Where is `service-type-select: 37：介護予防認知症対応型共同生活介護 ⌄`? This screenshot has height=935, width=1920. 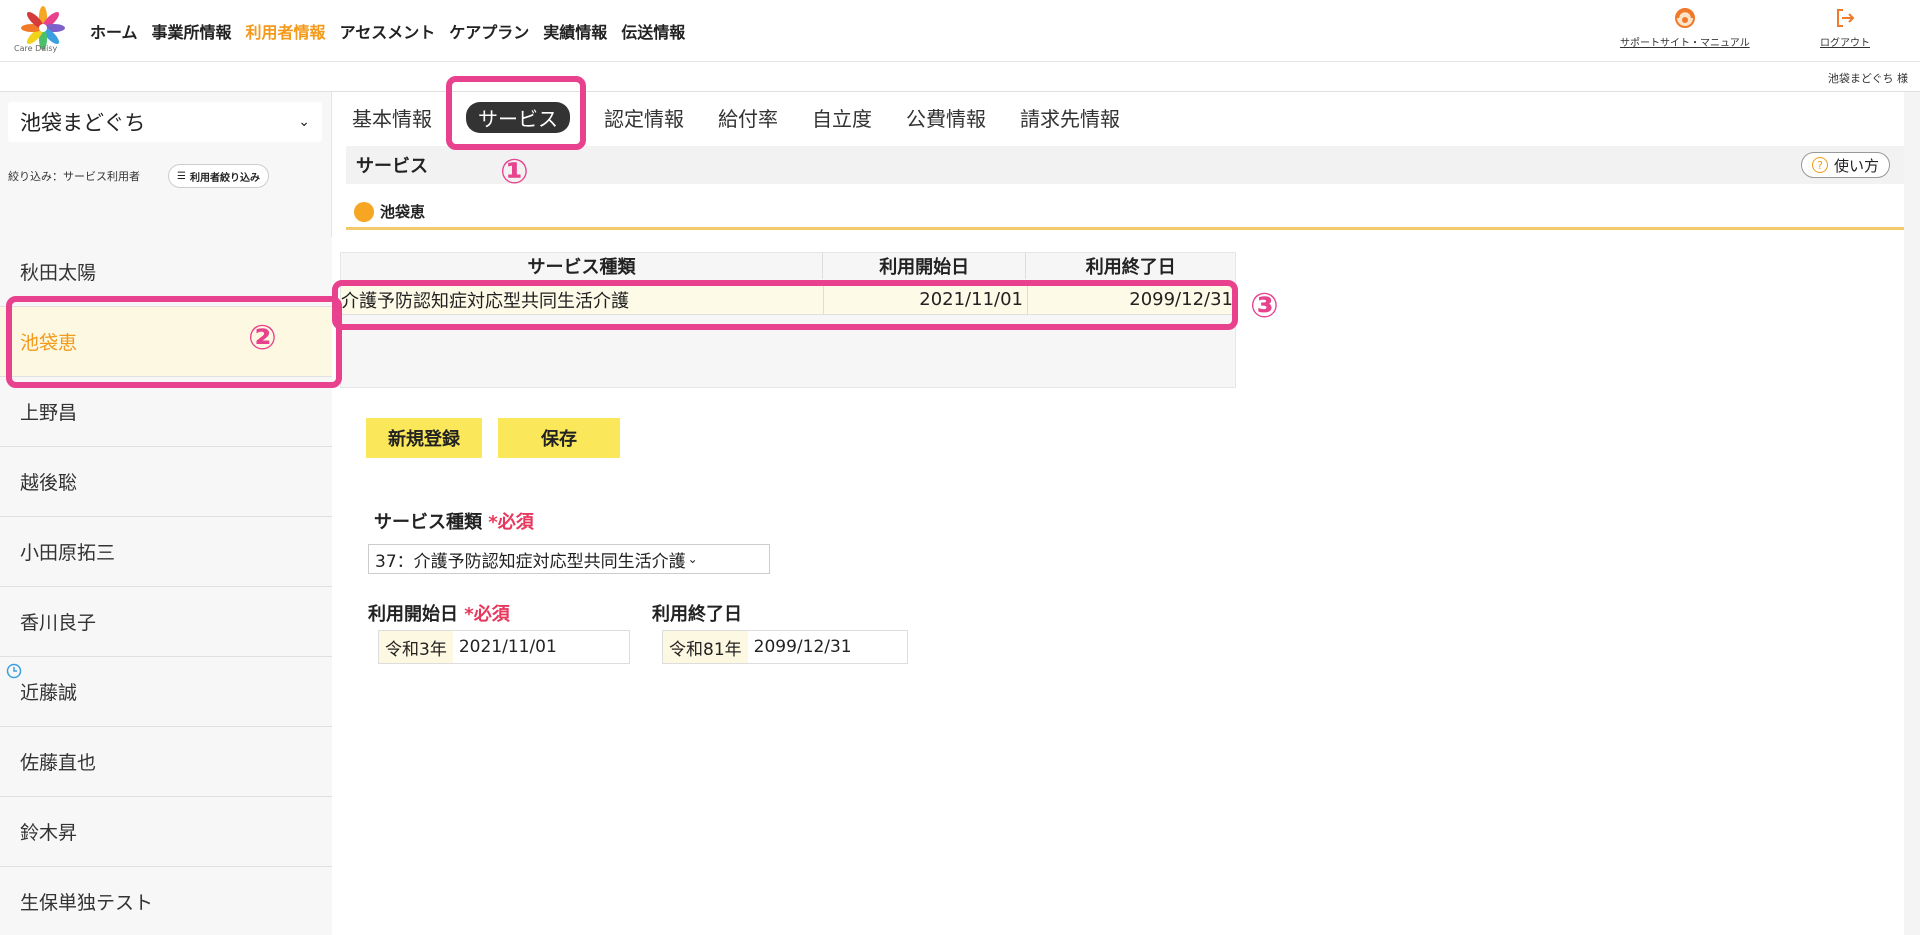
service-type-select: 37：介護予防認知症対応型共同生活介護 ⌄ is located at coordinates (569, 559).